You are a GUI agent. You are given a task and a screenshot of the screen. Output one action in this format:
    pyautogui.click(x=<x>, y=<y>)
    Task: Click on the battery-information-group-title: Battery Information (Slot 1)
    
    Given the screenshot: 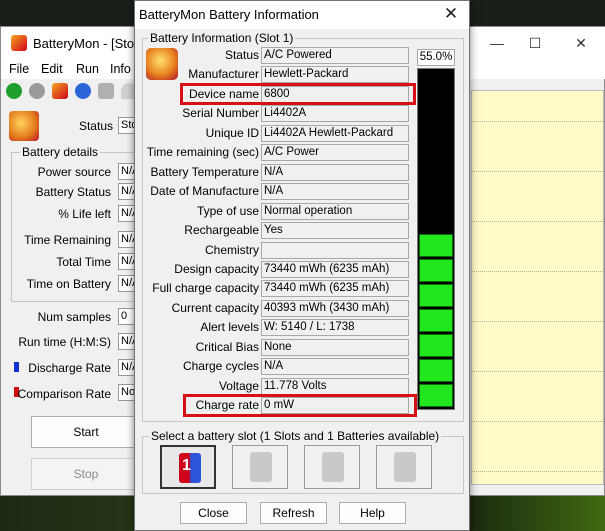 What is the action you would take?
    pyautogui.click(x=222, y=38)
    